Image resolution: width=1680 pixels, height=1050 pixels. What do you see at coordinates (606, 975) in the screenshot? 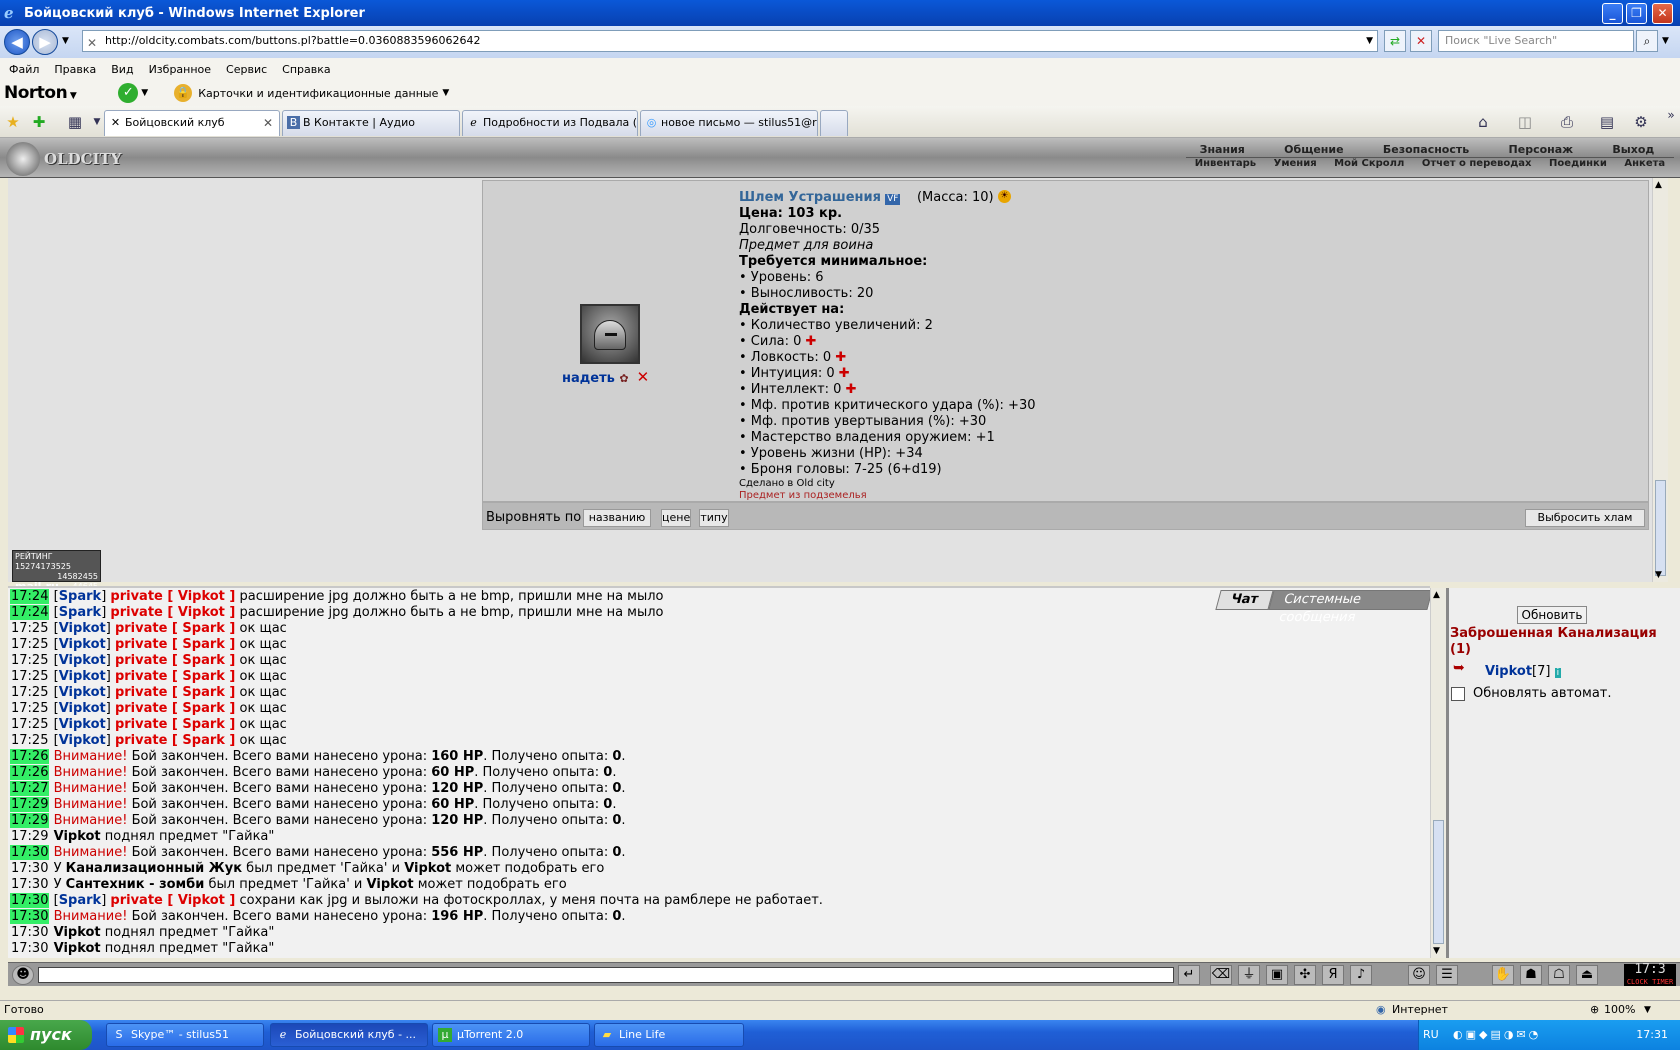
I see `chat-input` at bounding box center [606, 975].